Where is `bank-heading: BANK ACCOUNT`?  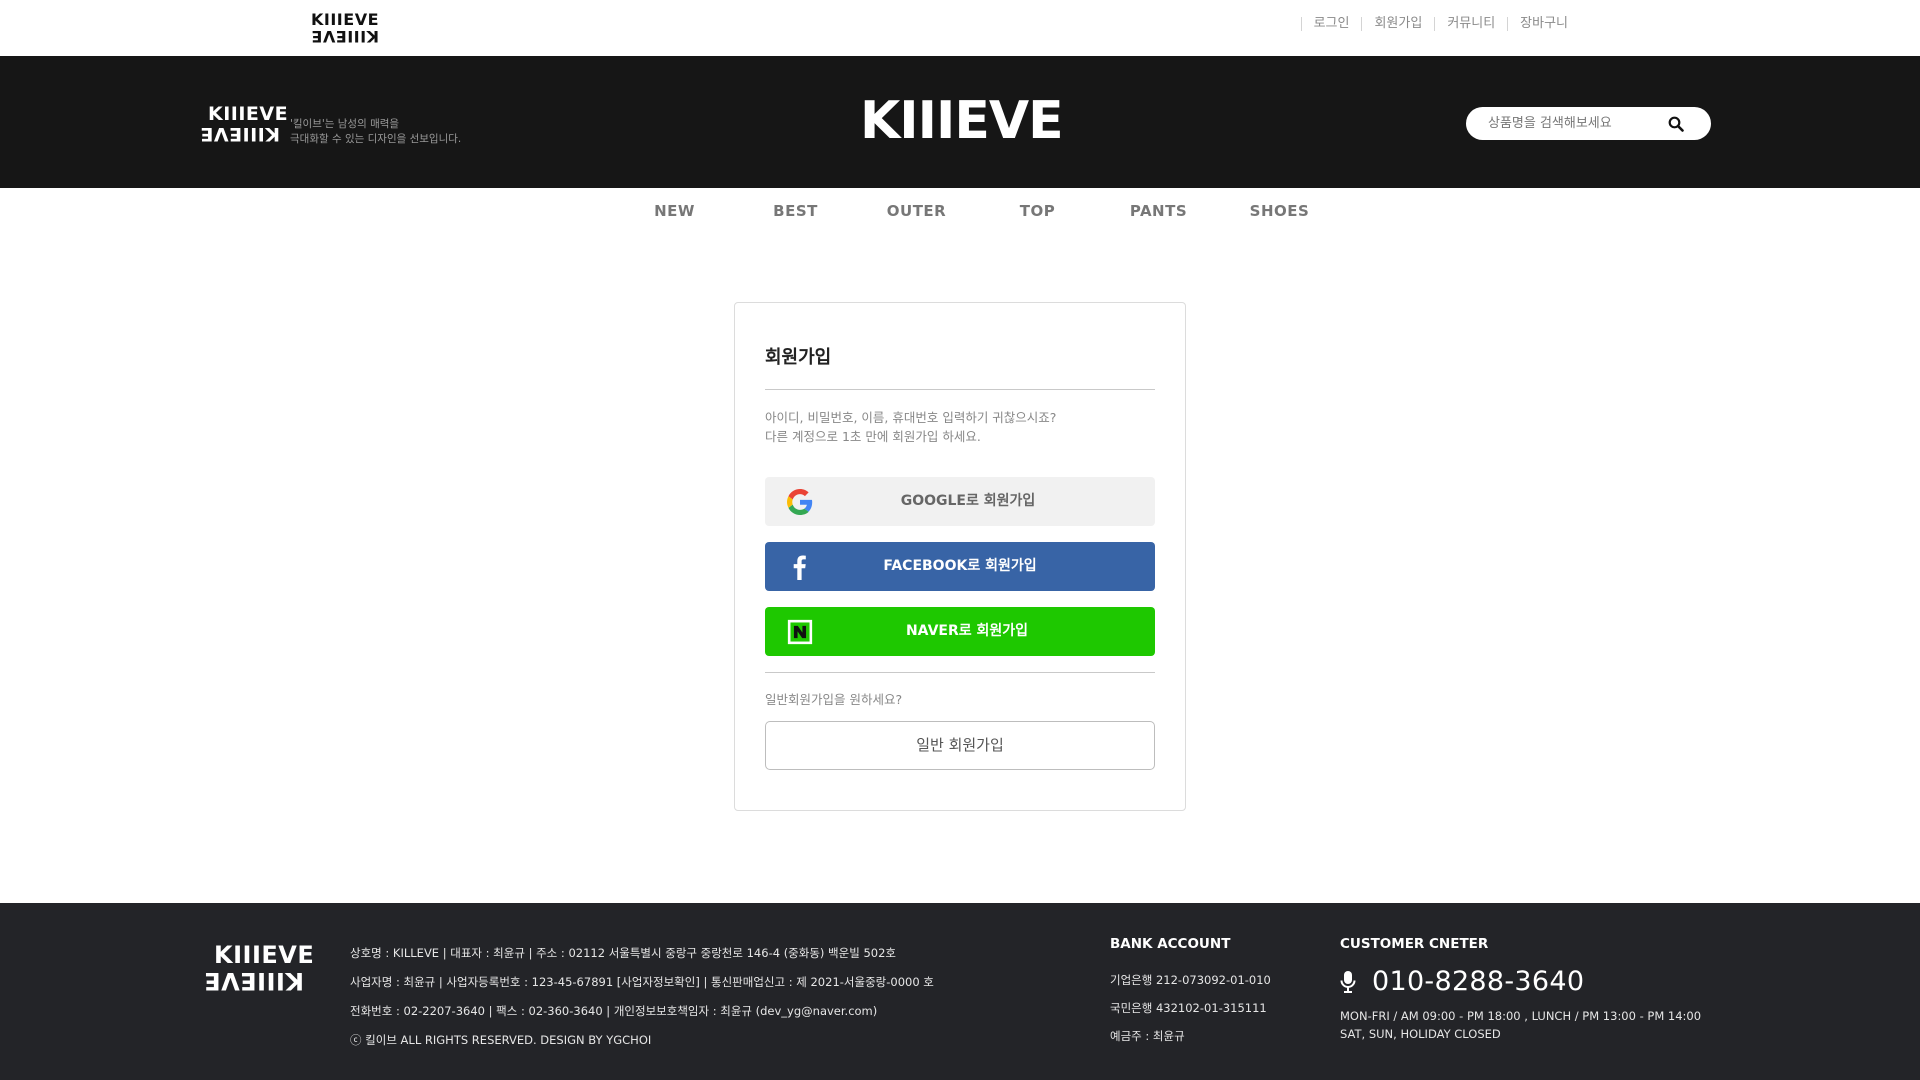
bank-heading: BANK ACCOUNT is located at coordinates (1170, 944).